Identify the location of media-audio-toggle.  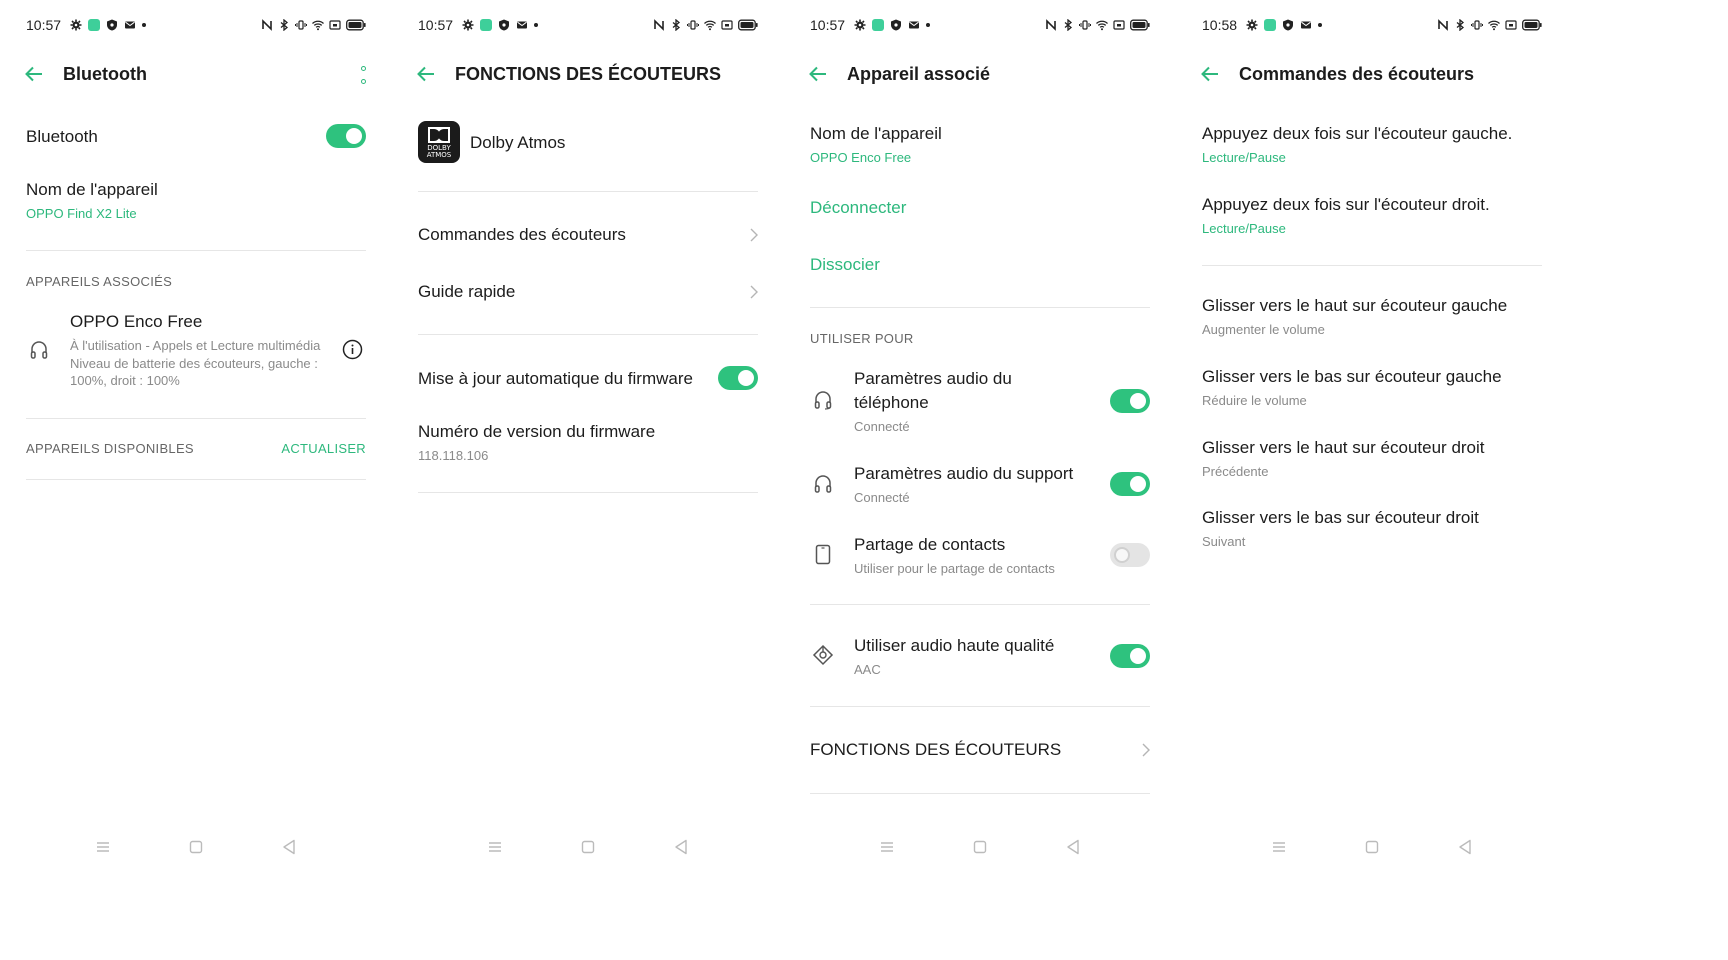
(1130, 484).